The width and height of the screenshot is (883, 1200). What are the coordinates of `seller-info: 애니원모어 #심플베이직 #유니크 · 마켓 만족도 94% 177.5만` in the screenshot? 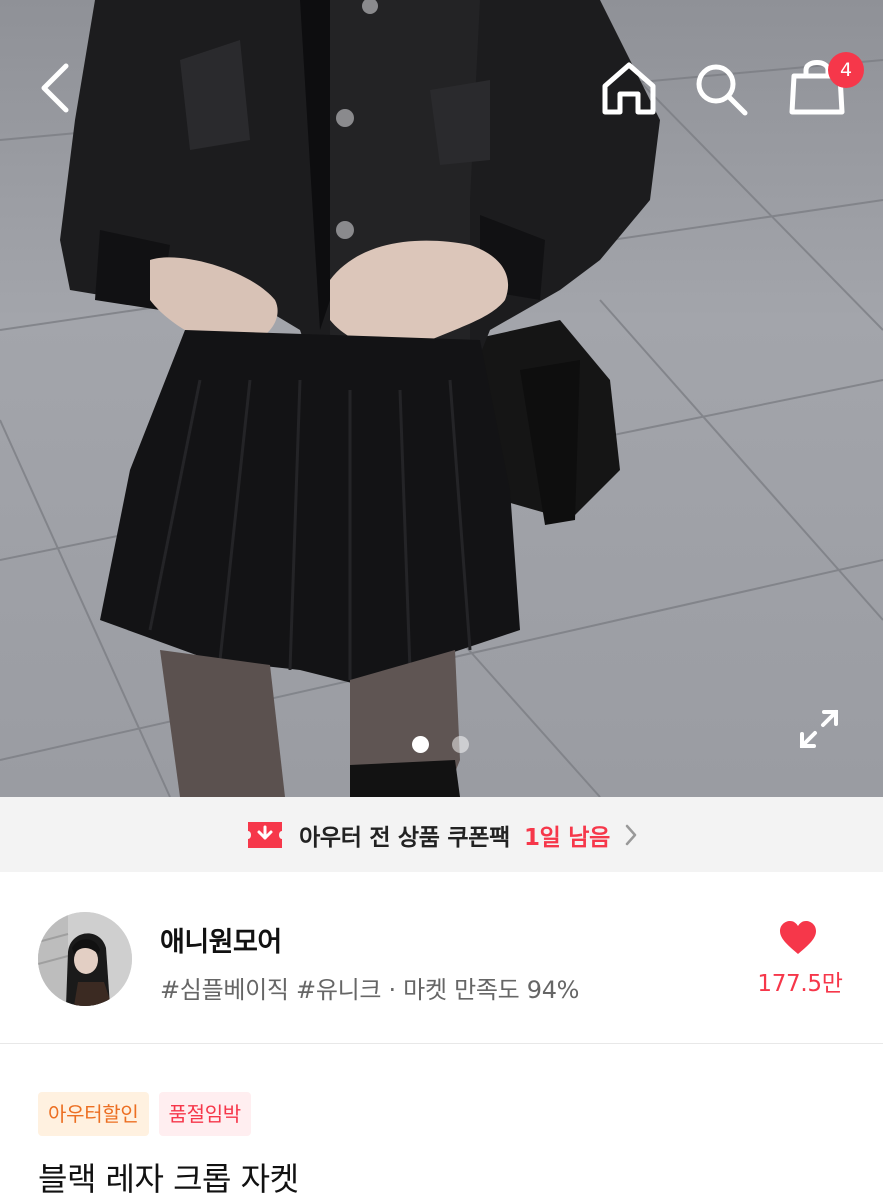 It's located at (441, 958).